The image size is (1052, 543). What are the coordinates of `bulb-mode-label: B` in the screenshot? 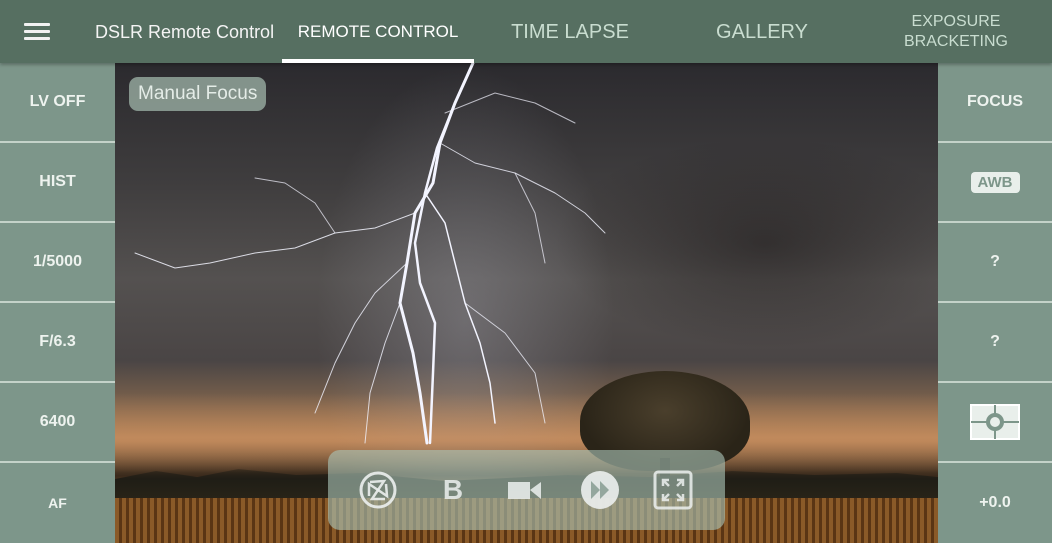 It's located at (453, 489).